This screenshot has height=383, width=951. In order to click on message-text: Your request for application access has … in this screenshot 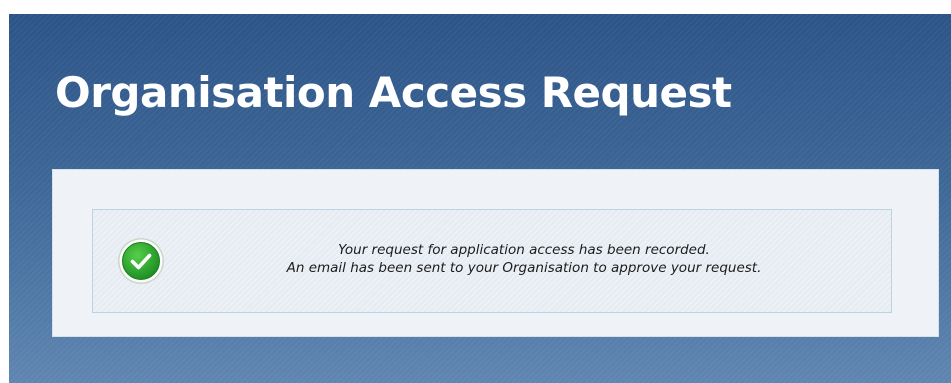, I will do `click(524, 259)`.